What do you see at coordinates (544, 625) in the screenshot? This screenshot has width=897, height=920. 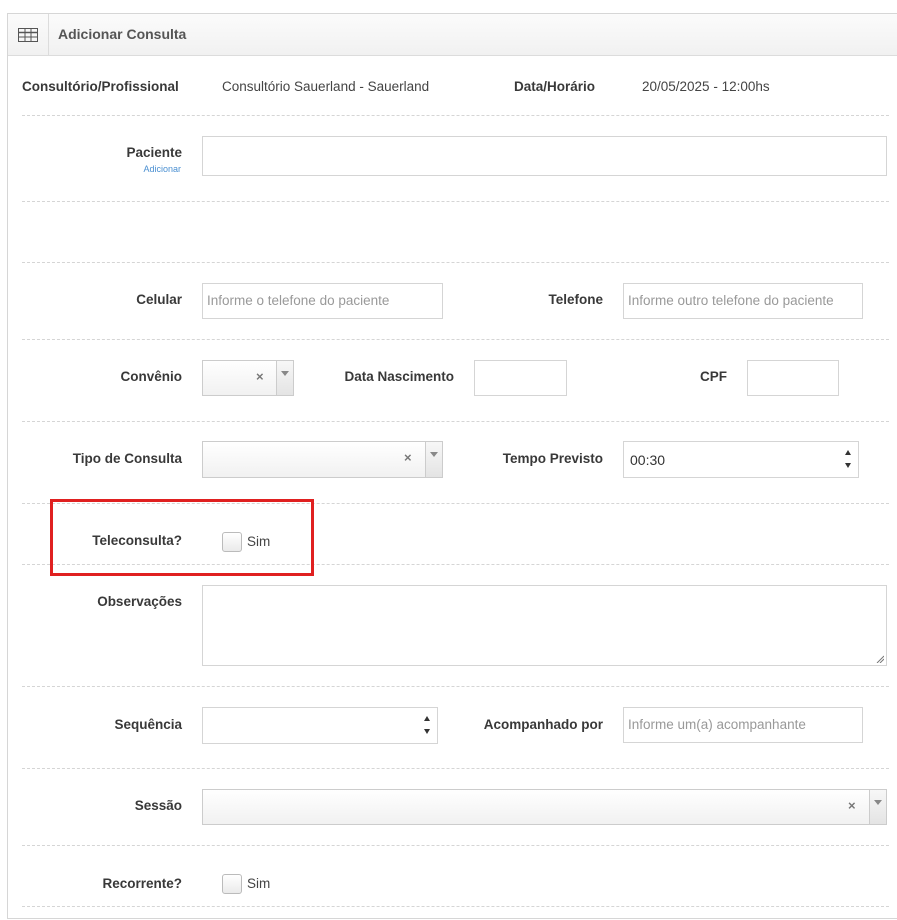 I see `observacoes-textarea` at bounding box center [544, 625].